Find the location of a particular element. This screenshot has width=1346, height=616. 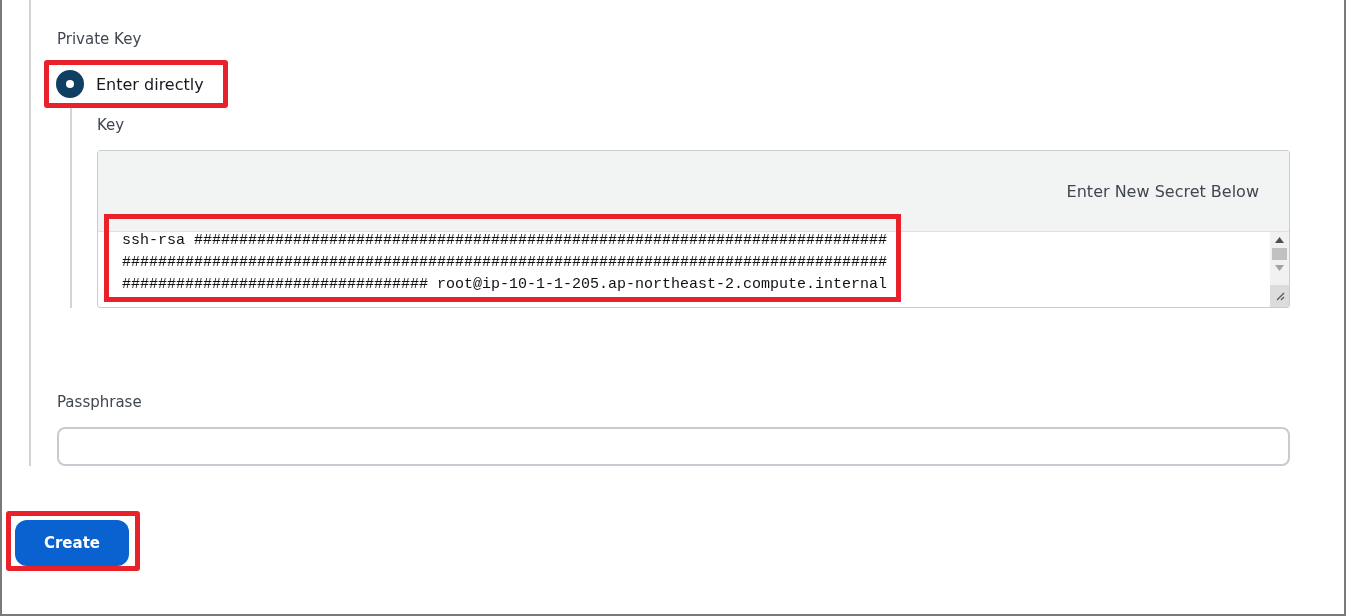

field-label: Private Key is located at coordinates (100, 39).